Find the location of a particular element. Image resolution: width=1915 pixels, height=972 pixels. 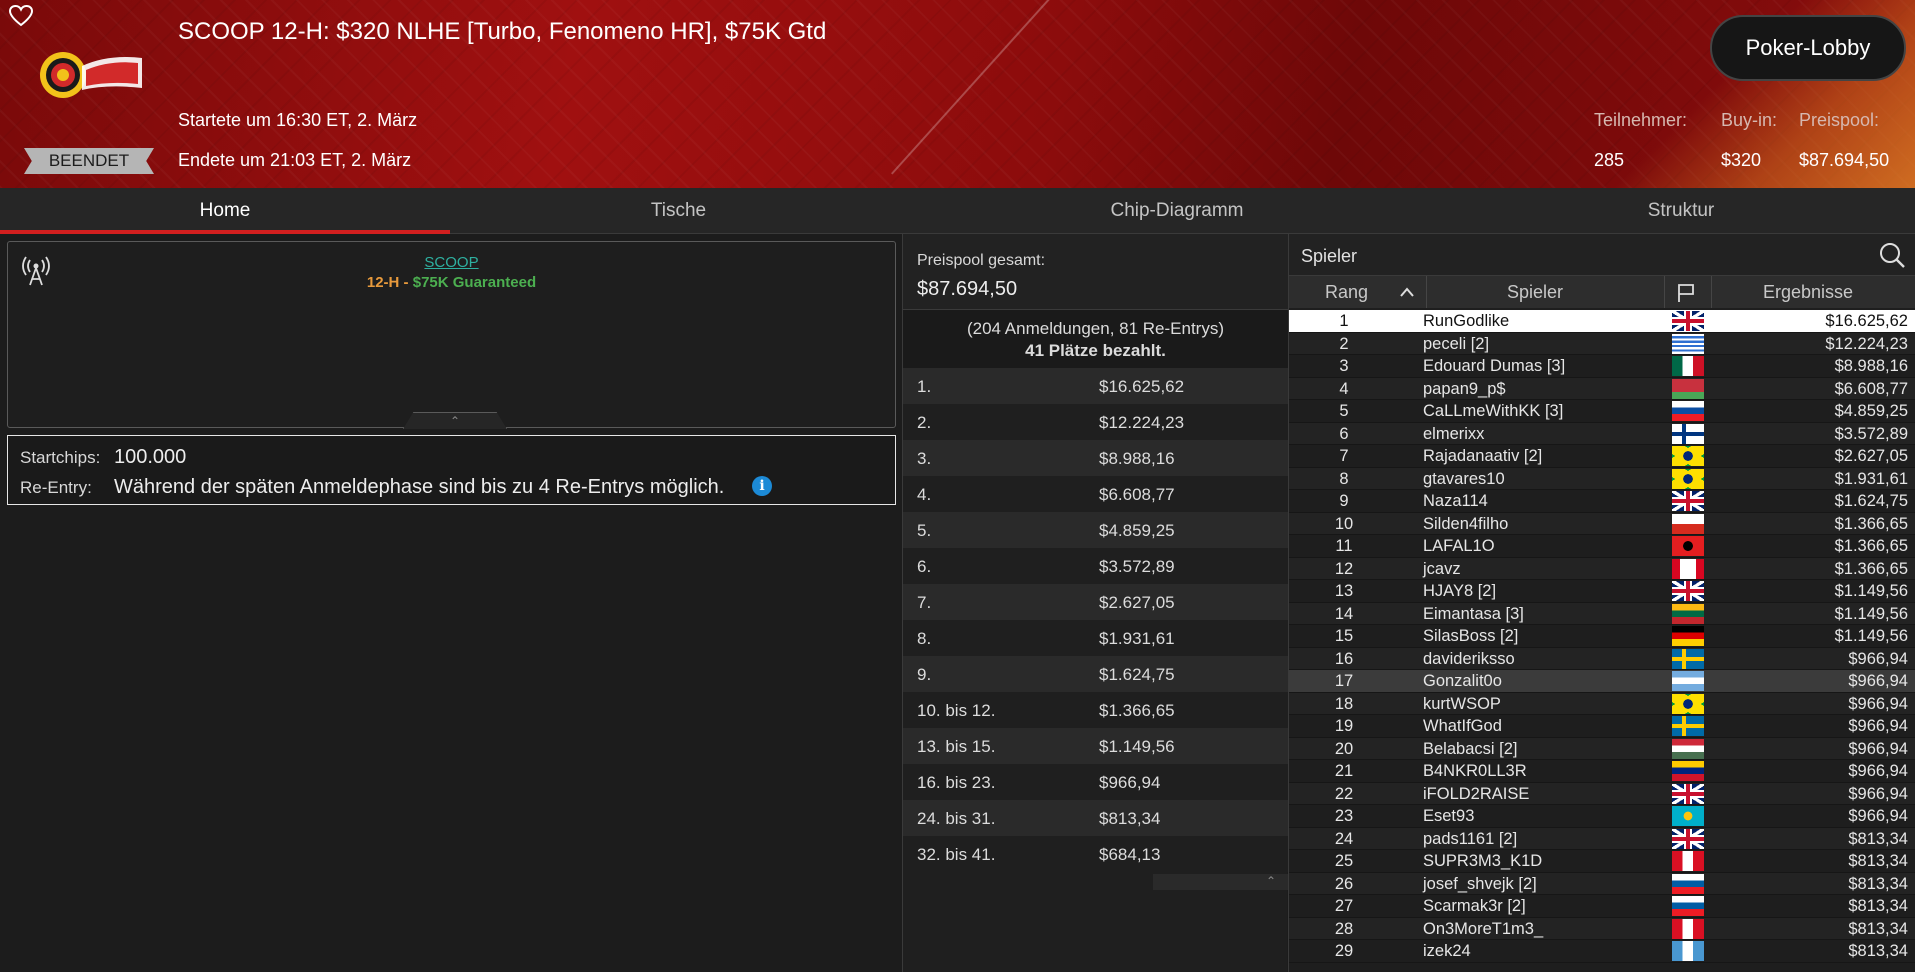

player-row: 24 pads1161 [2] $813,34 is located at coordinates (1602, 838).